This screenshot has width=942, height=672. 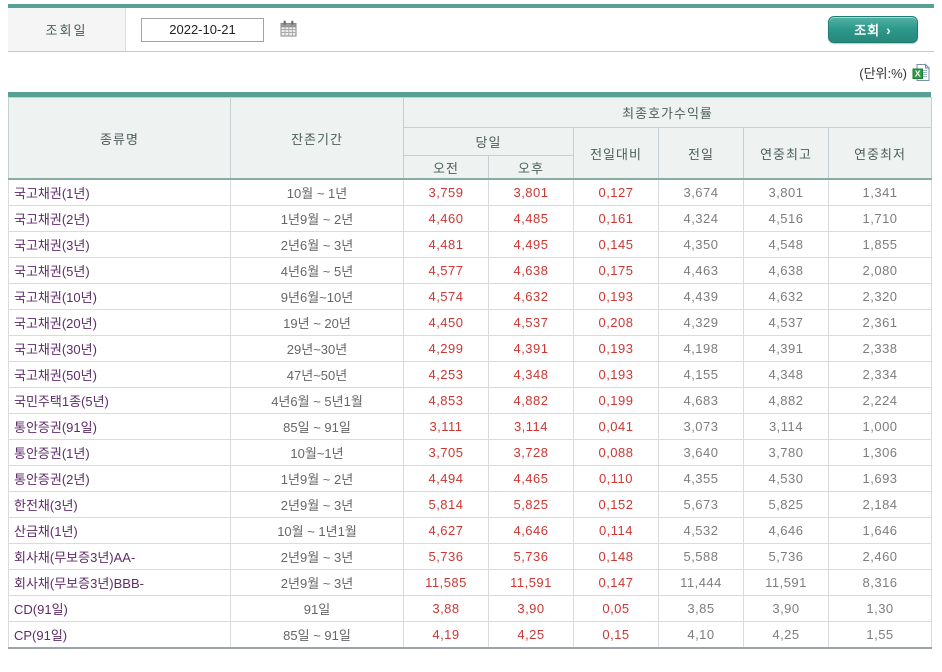 What do you see at coordinates (119, 348) in the screenshot?
I see `bond-name-cell: 국고채권(30년)` at bounding box center [119, 348].